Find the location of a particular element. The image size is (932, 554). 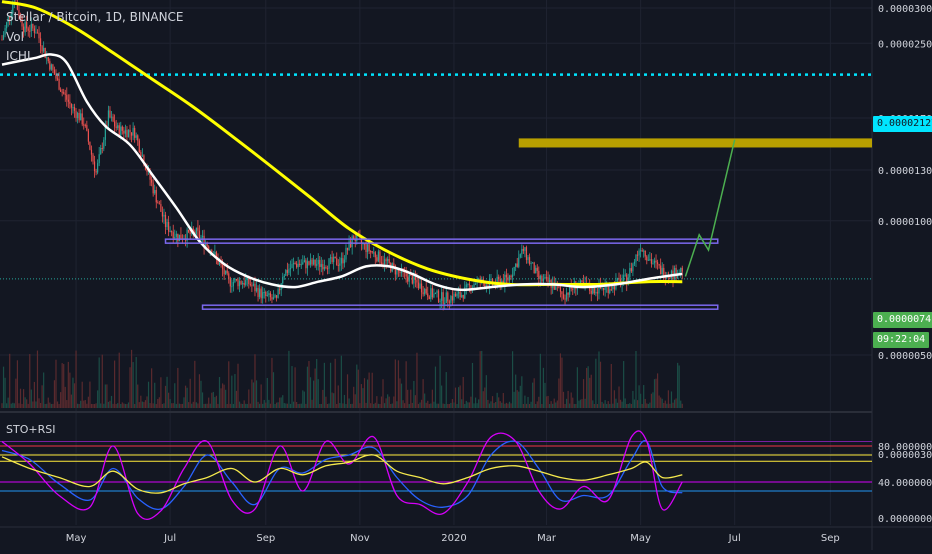

time-tick-label: Jul is located at coordinates (734, 538).